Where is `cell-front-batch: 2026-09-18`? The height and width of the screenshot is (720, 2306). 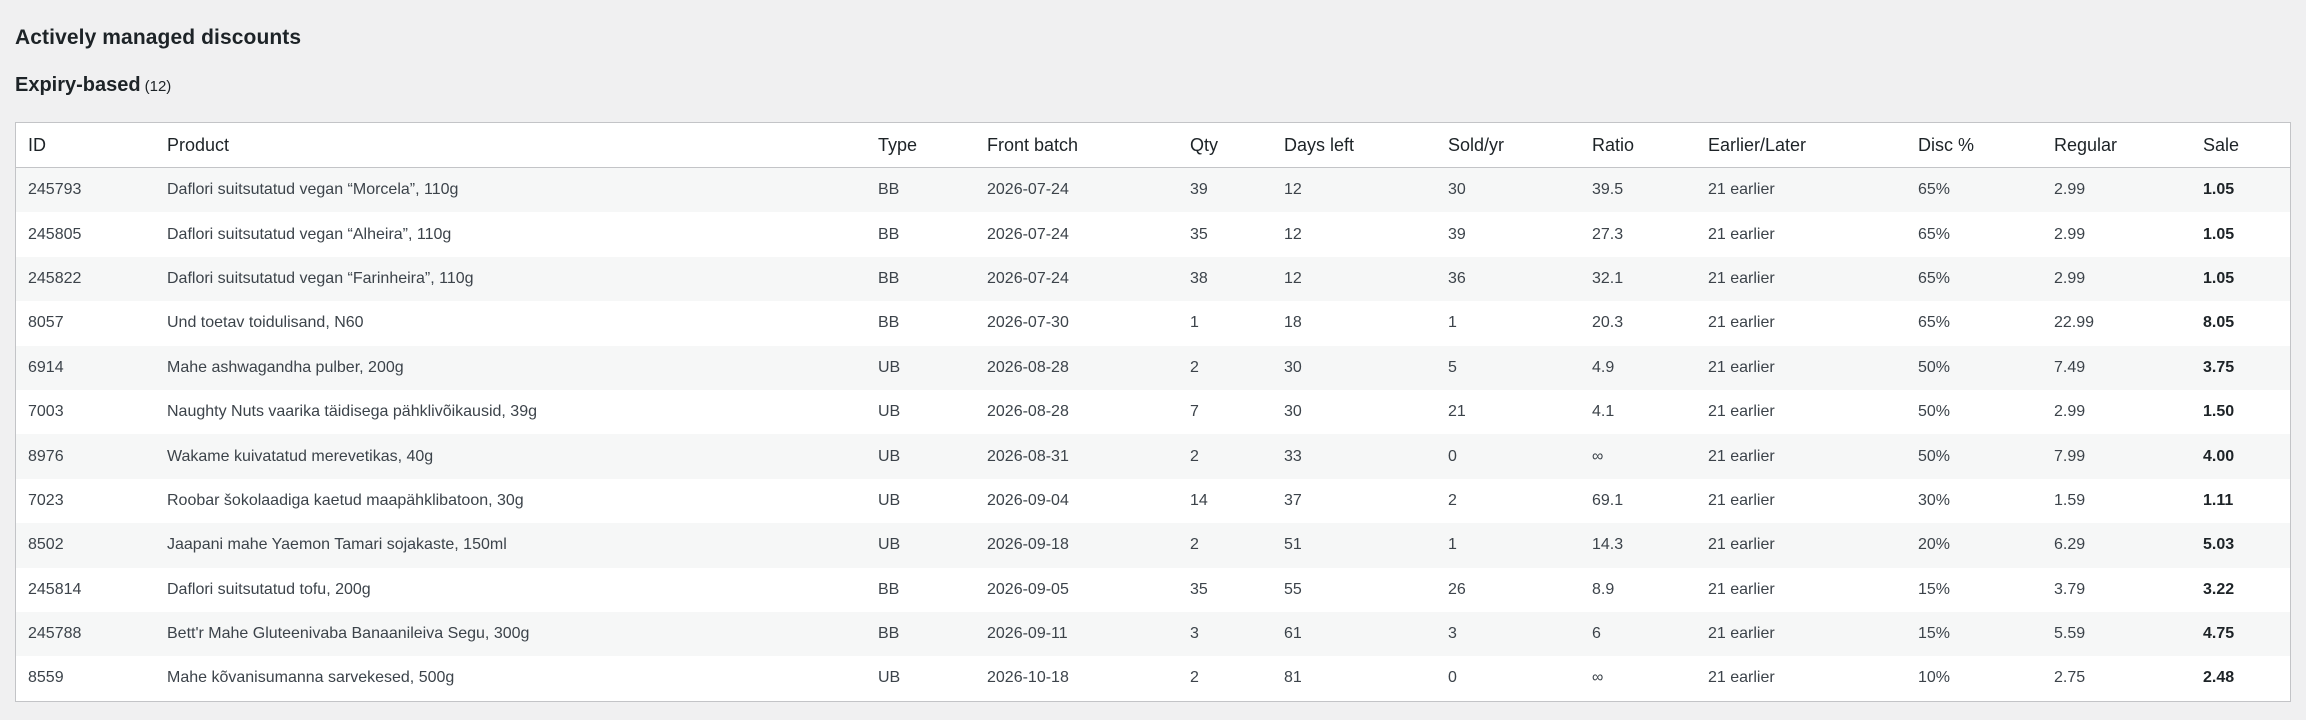 cell-front-batch: 2026-09-18 is located at coordinates (1076, 545).